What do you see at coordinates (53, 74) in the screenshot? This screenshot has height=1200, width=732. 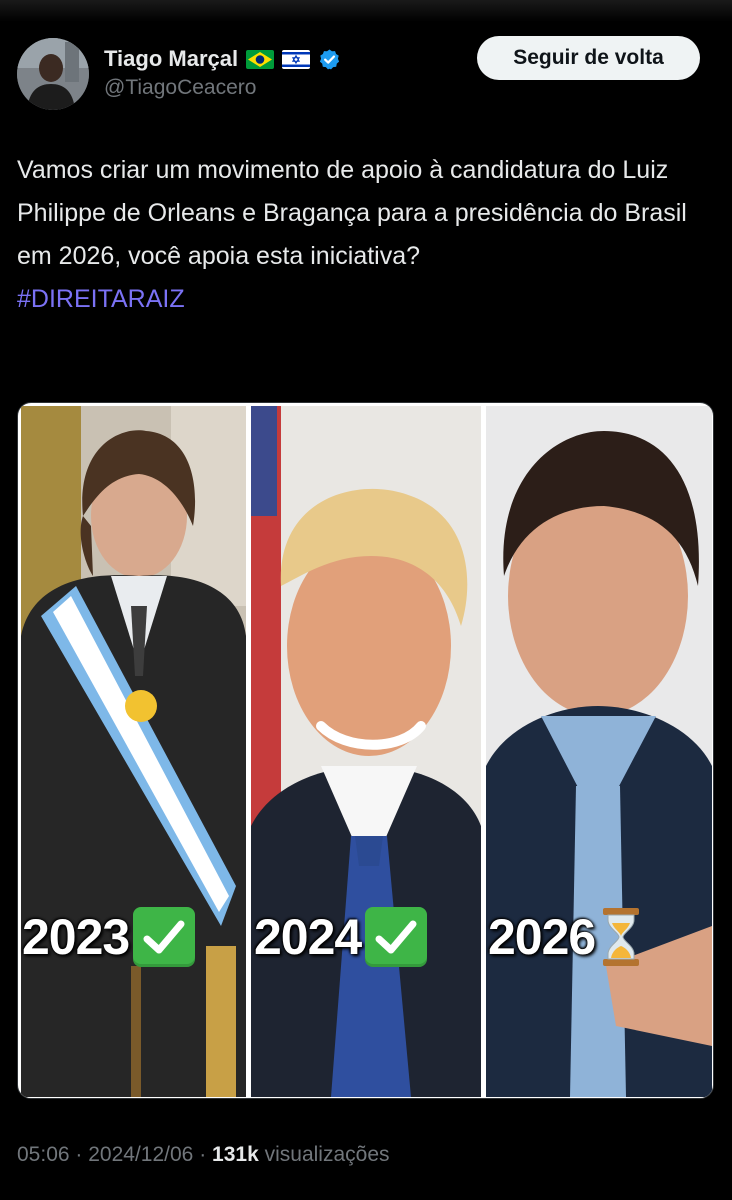 I see `avatar` at bounding box center [53, 74].